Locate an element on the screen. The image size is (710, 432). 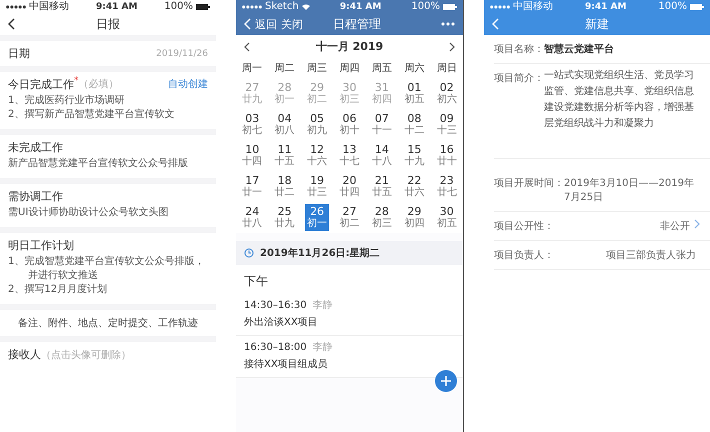
section-title: 明日工作计划 is located at coordinates (41, 245).